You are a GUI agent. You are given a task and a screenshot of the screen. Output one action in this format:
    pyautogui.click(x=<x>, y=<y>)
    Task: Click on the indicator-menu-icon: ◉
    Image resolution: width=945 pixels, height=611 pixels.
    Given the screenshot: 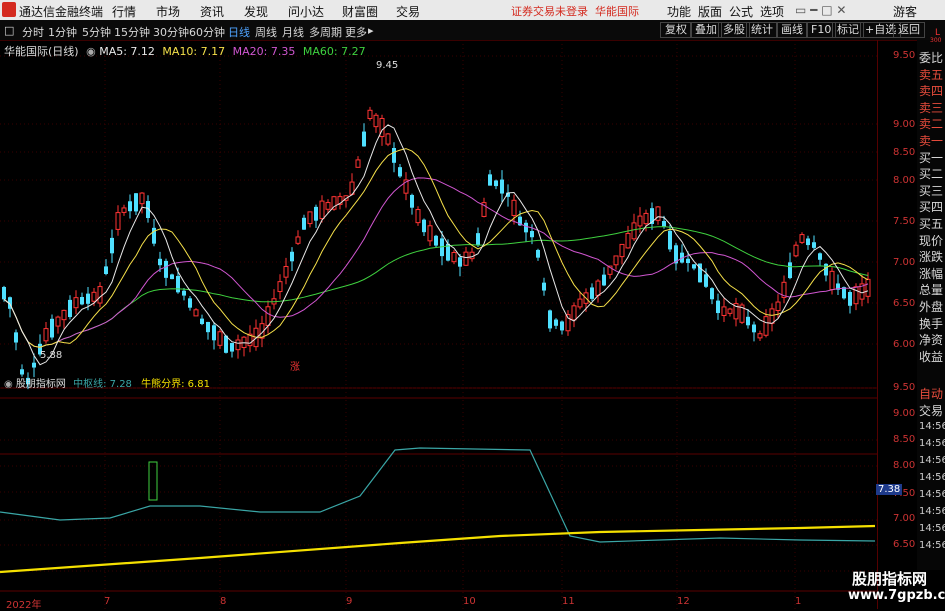 What is the action you would take?
    pyautogui.click(x=91, y=51)
    